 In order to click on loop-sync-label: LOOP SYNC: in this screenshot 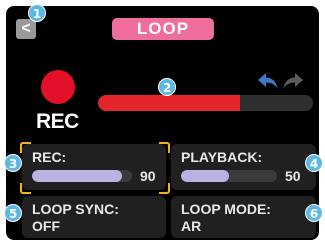, I will do `click(75, 209)`.